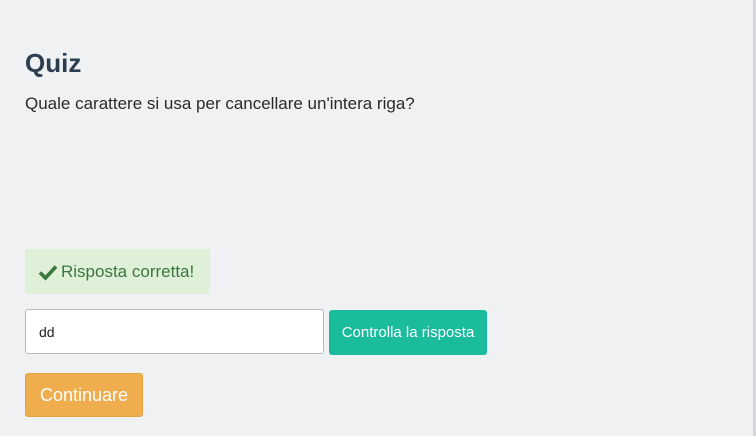 The width and height of the screenshot is (756, 438). Describe the element at coordinates (408, 332) in the screenshot. I see `check-answer-button: Controlla la risposta` at that location.